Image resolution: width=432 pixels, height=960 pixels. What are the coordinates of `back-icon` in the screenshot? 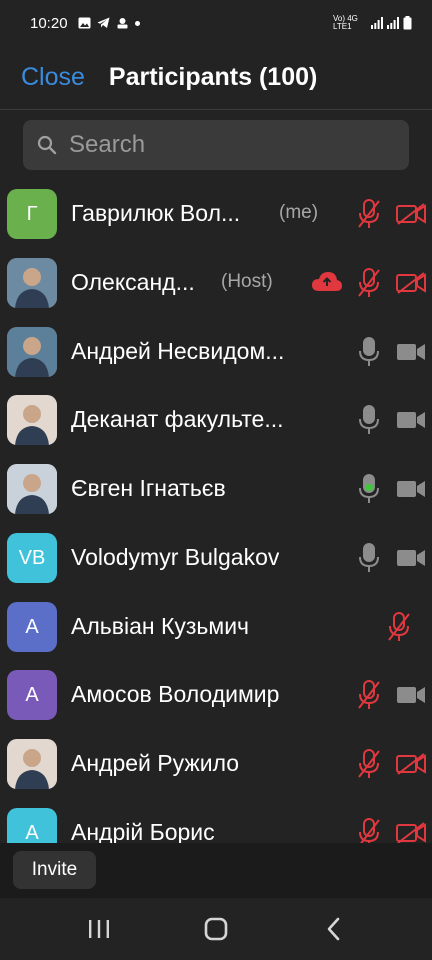 It's located at (334, 929).